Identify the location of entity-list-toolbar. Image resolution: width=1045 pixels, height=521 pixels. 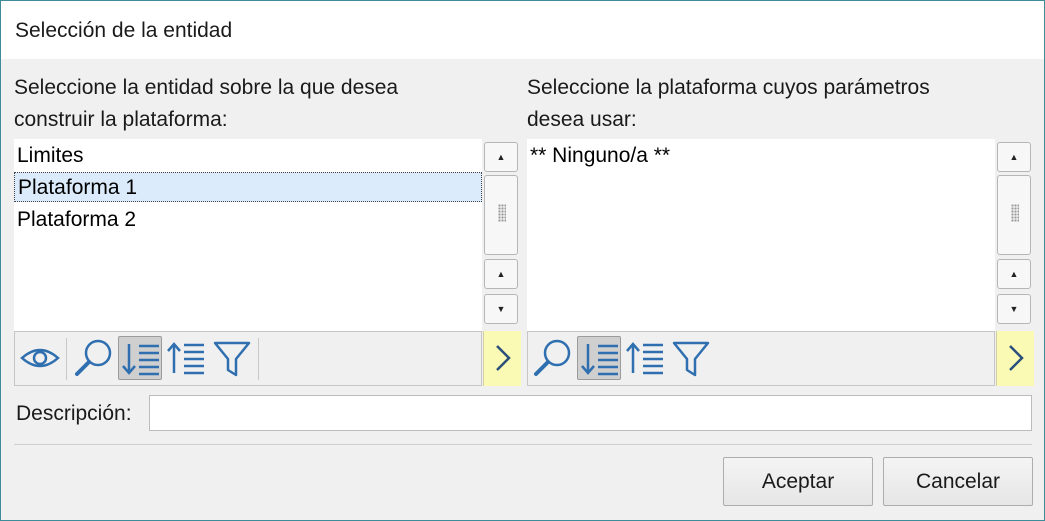
(248, 358).